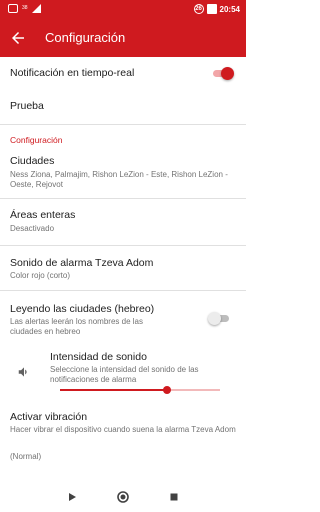 This screenshot has width=320, height=512. I want to click on navigation-bar, so click(123, 497).